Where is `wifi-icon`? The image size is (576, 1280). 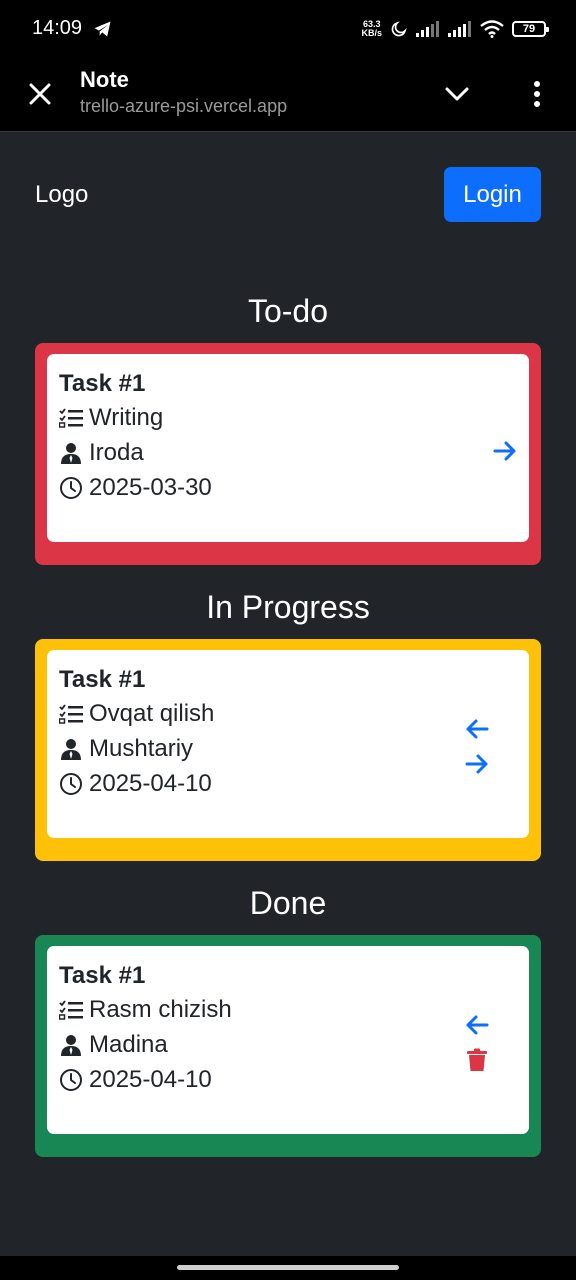
wifi-icon is located at coordinates (492, 29).